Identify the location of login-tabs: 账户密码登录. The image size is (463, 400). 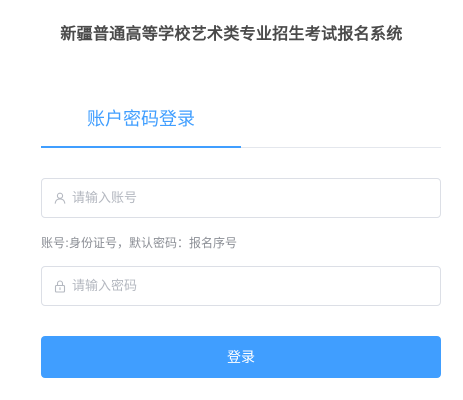
(241, 126).